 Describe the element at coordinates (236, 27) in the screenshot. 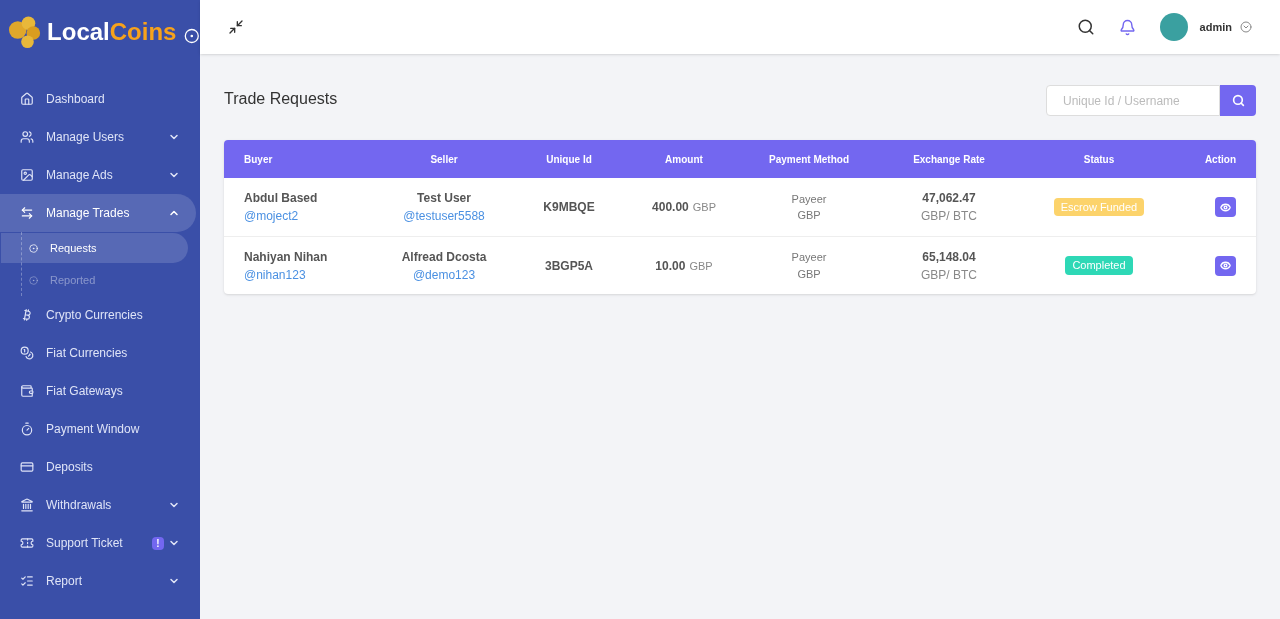

I see `collapse-icon` at that location.